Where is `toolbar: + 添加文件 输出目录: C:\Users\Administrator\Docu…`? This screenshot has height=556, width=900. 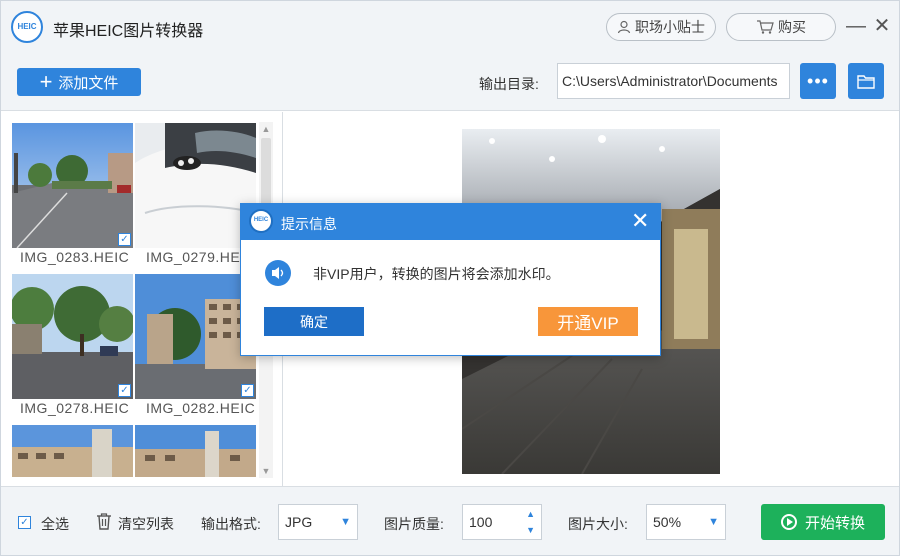
toolbar: + 添加文件 输出目录: C:\Users\Administrator\Docu… is located at coordinates (450, 83).